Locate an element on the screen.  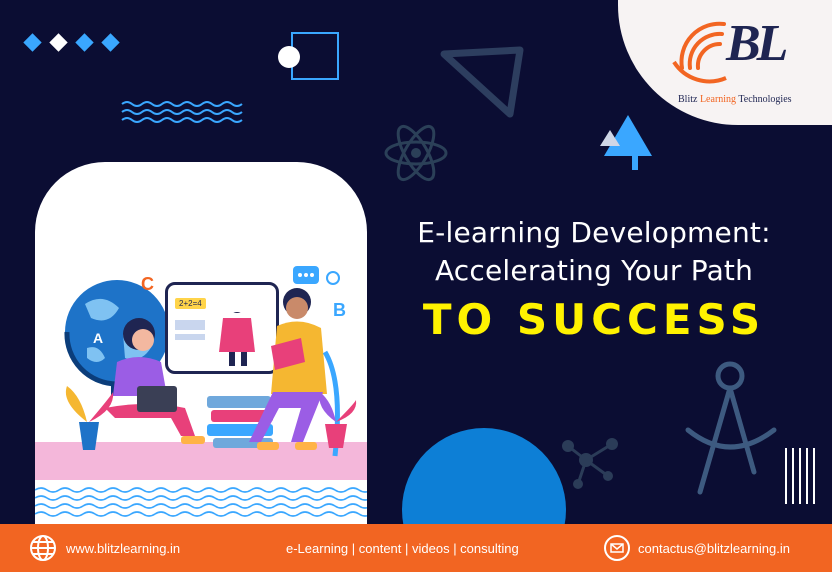
globe-icon is located at coordinates (43, 548).